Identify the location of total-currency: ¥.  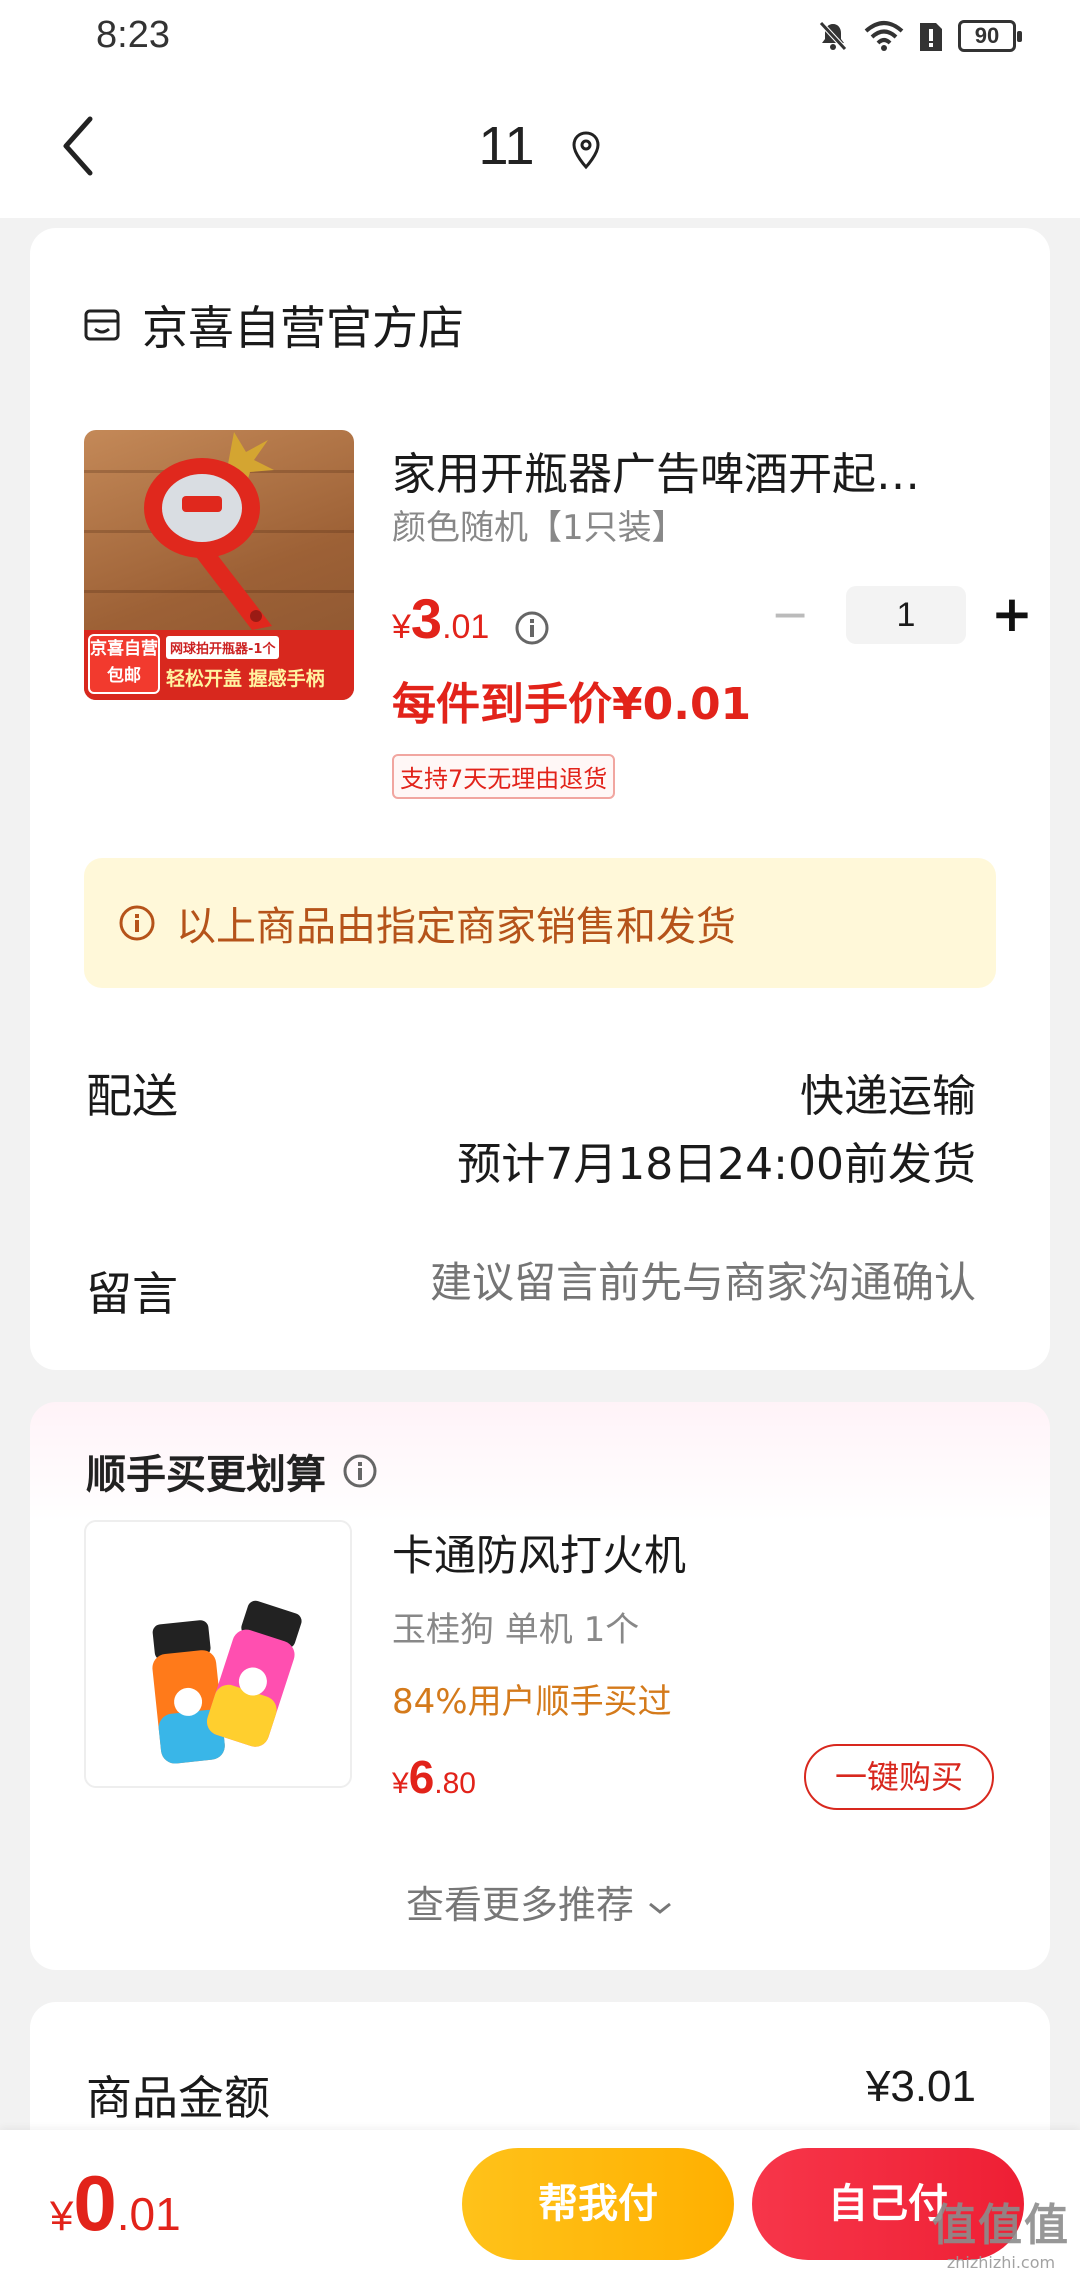
(62, 2215).